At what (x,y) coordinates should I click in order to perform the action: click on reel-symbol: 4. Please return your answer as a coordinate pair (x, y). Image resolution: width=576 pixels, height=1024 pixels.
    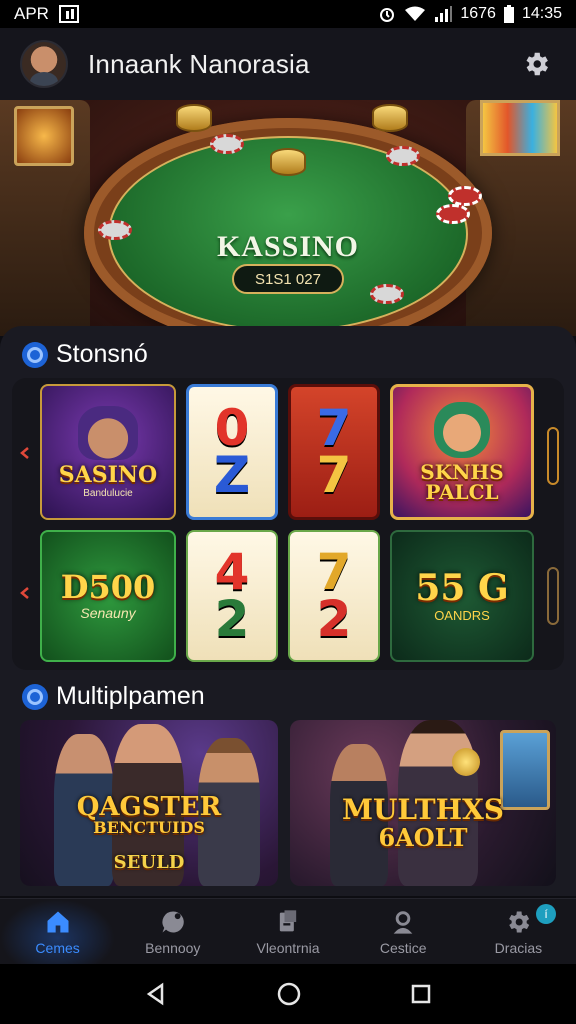
    Looking at the image, I should click on (232, 571).